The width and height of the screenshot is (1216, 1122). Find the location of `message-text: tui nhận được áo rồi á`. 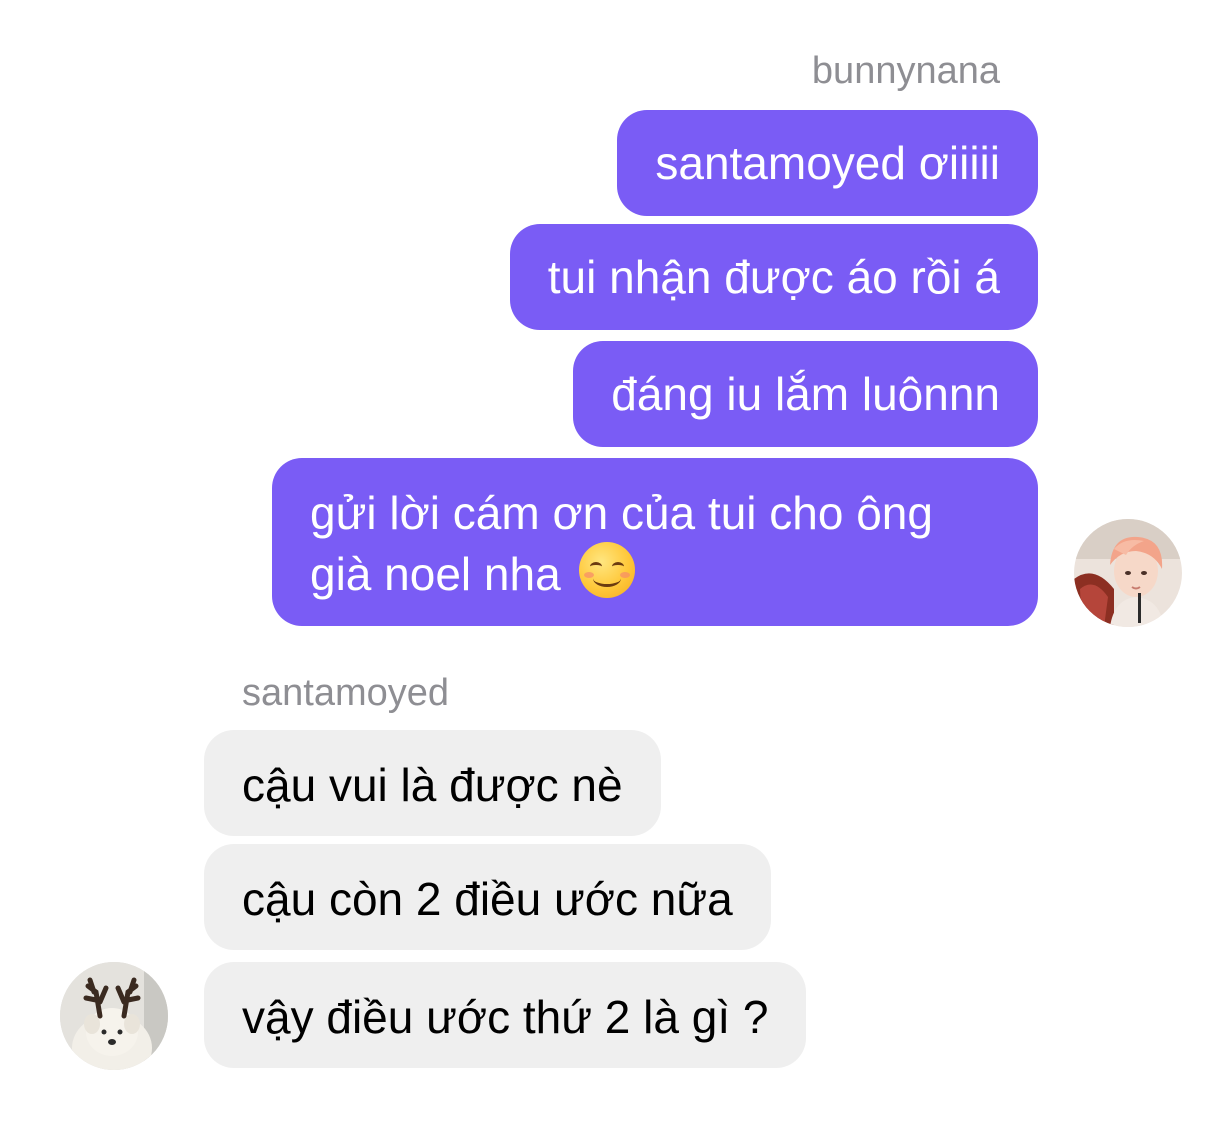

message-text: tui nhận được áo rồi á is located at coordinates (773, 277).